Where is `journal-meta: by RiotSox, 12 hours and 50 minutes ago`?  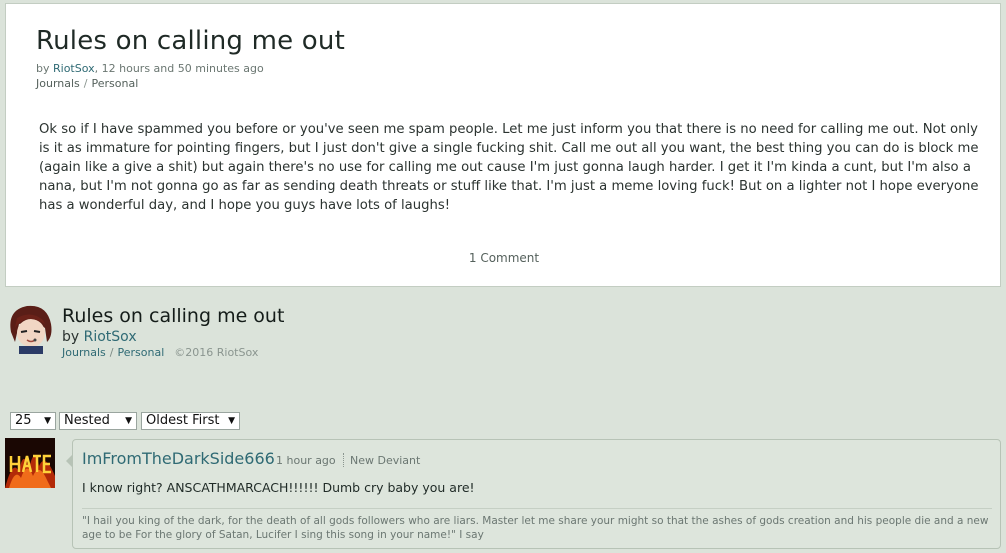
journal-meta: by RiotSox, 12 hours and 50 minutes ago is located at coordinates (150, 68).